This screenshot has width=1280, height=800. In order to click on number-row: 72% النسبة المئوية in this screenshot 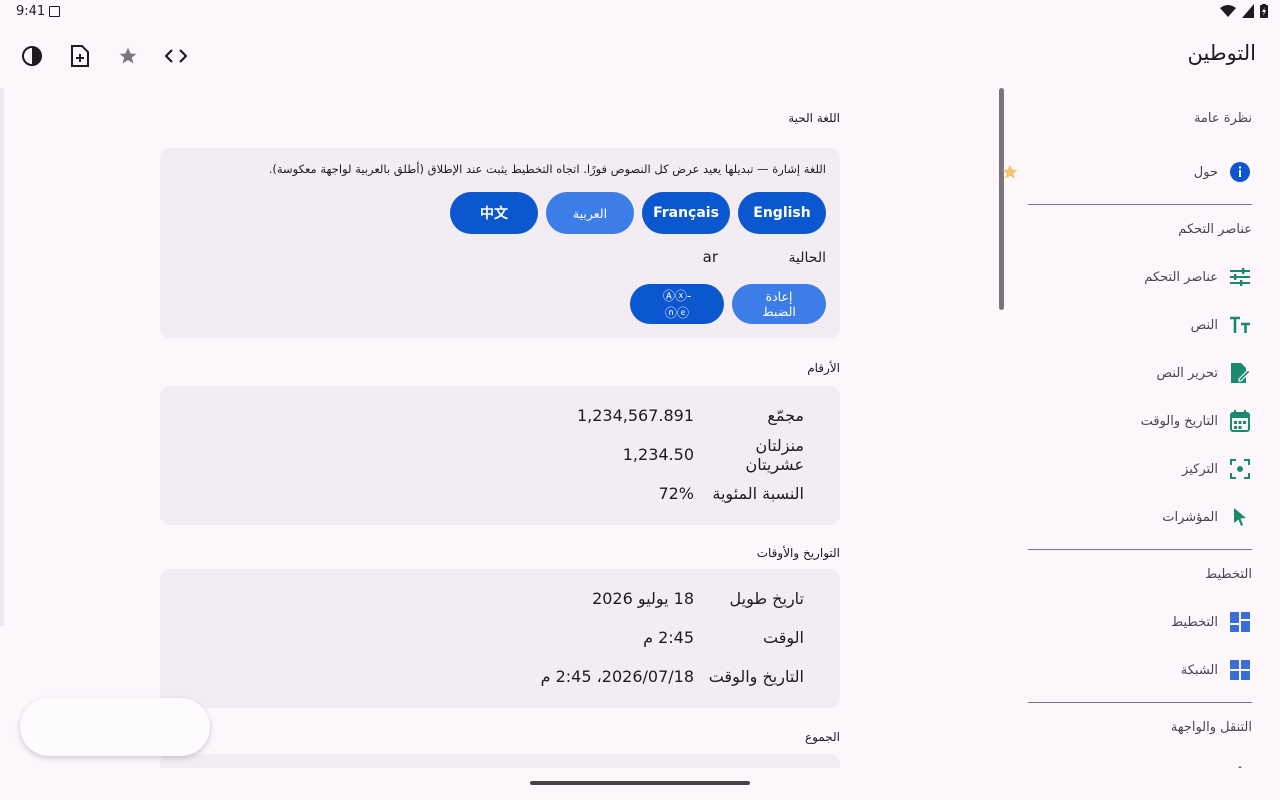, I will do `click(500, 493)`.